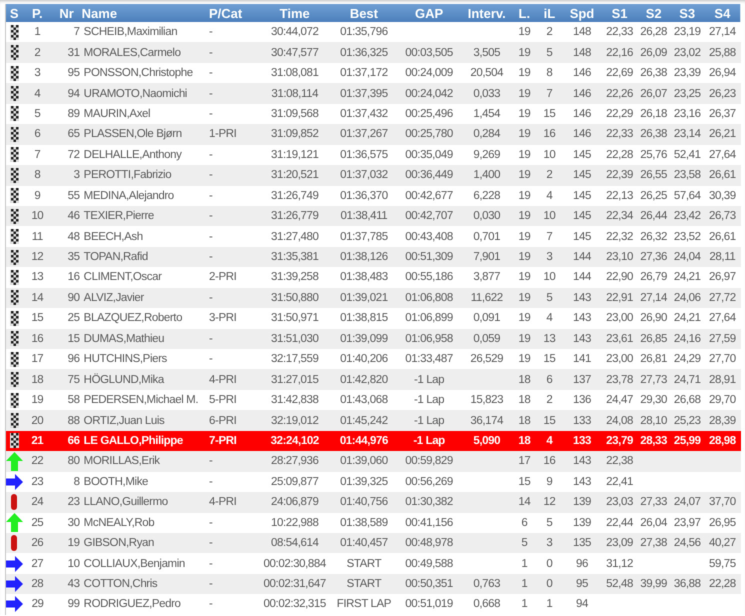 The height and width of the screenshot is (616, 745). I want to click on table-cell: 27,64, so click(722, 318).